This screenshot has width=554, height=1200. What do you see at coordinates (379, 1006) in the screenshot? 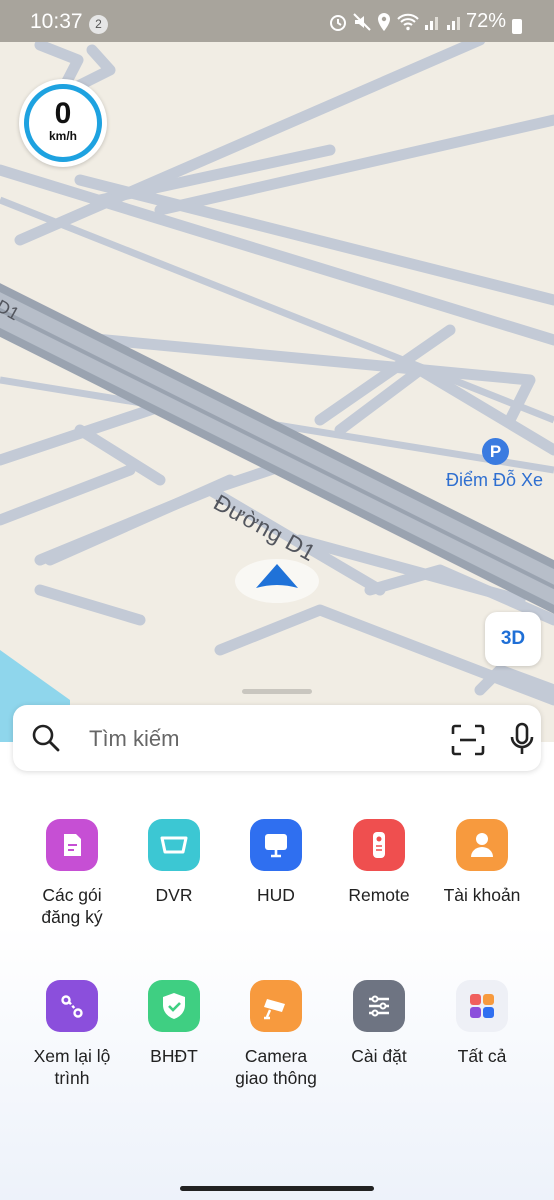
I see `settings-sliders-icon` at bounding box center [379, 1006].